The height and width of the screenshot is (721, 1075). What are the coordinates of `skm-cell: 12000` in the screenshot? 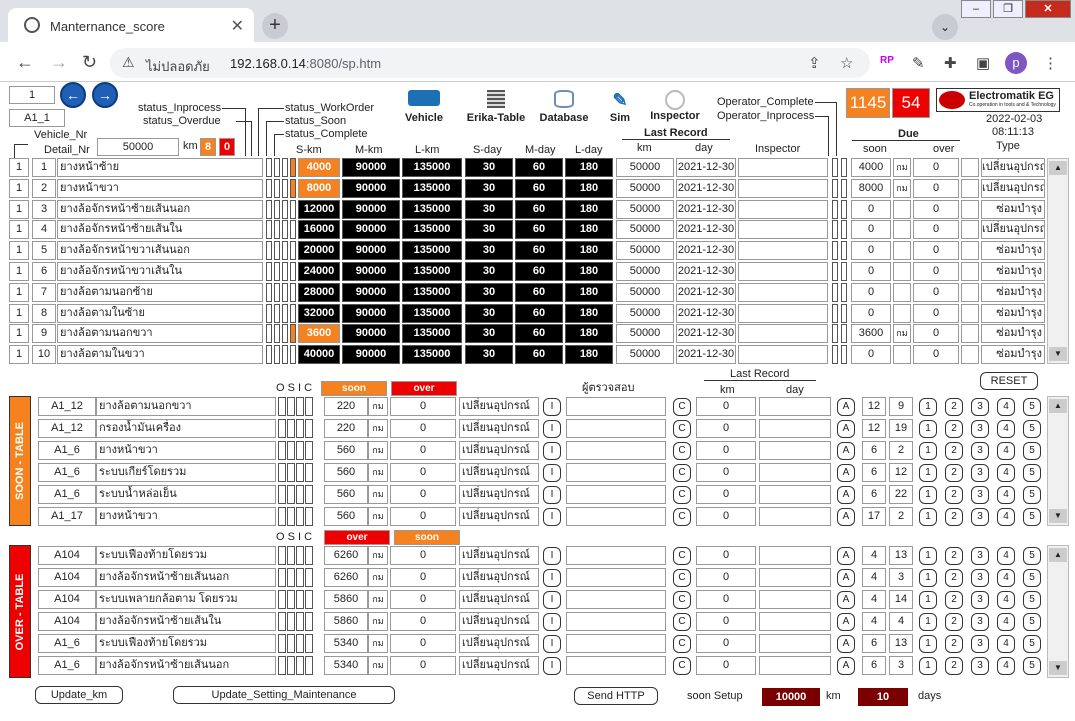 It's located at (319, 209).